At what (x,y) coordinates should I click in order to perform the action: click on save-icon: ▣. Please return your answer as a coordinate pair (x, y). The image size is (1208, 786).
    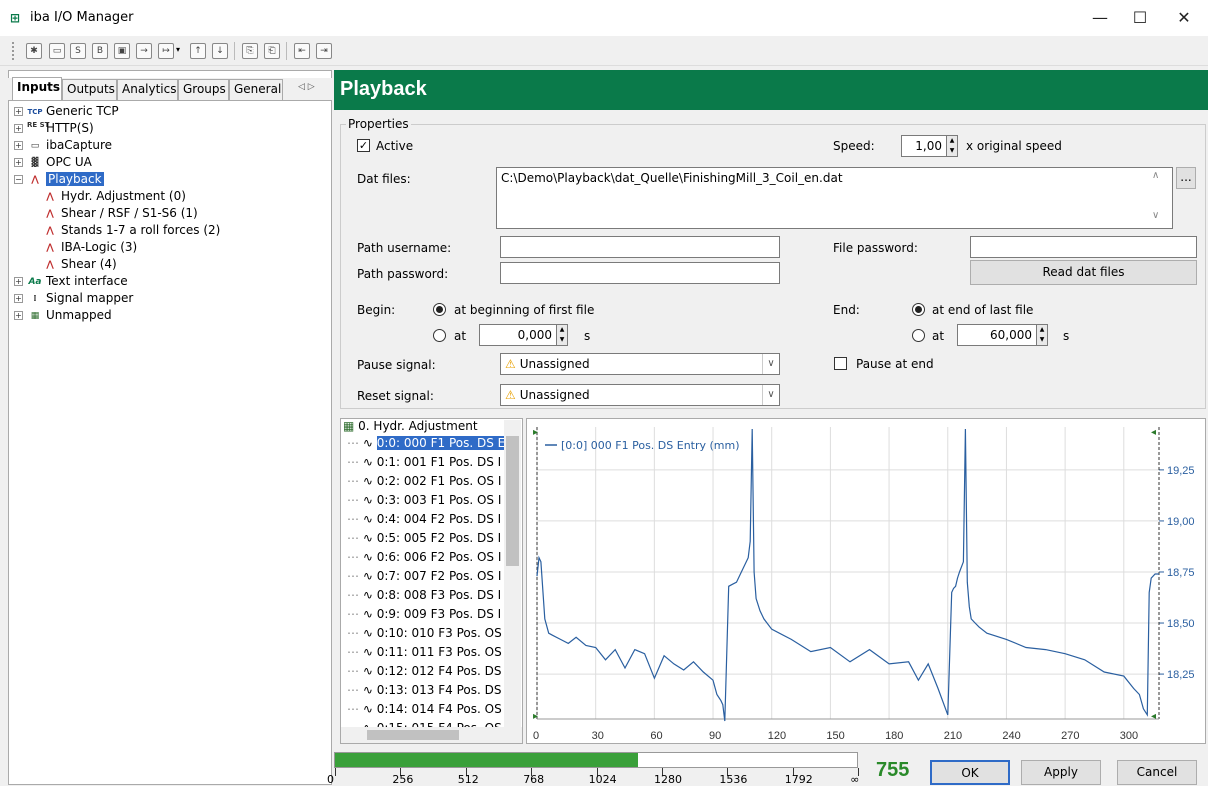
    Looking at the image, I should click on (122, 51).